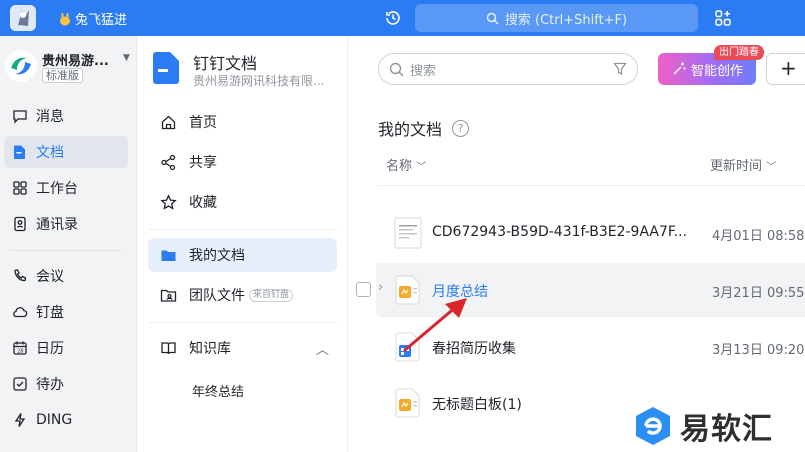 The width and height of the screenshot is (805, 452). Describe the element at coordinates (66, 384) in the screenshot. I see `nav-item-todo: 待办` at that location.